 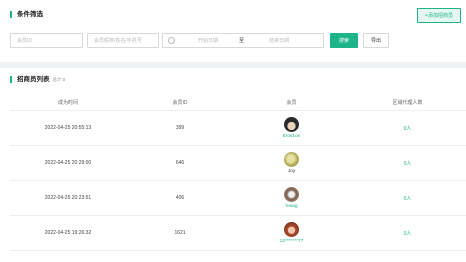 What do you see at coordinates (292, 206) in the screenshot?
I see `member-name: Swag` at bounding box center [292, 206].